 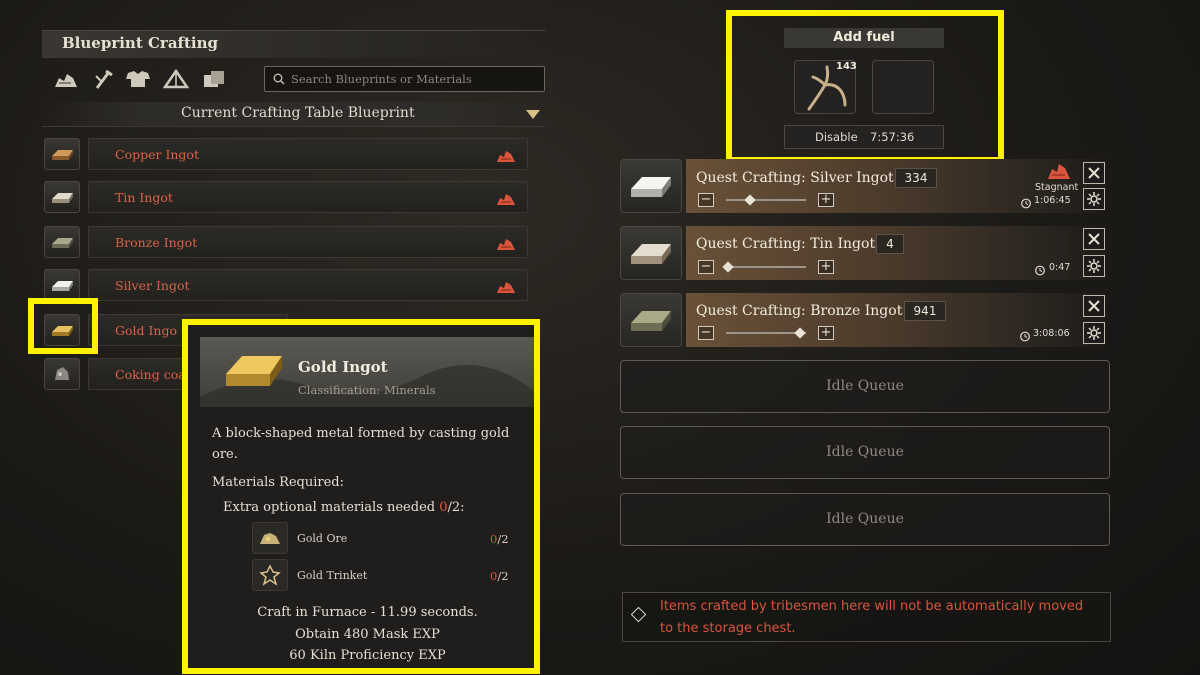 What do you see at coordinates (104, 79) in the screenshot?
I see `tools-icon` at bounding box center [104, 79].